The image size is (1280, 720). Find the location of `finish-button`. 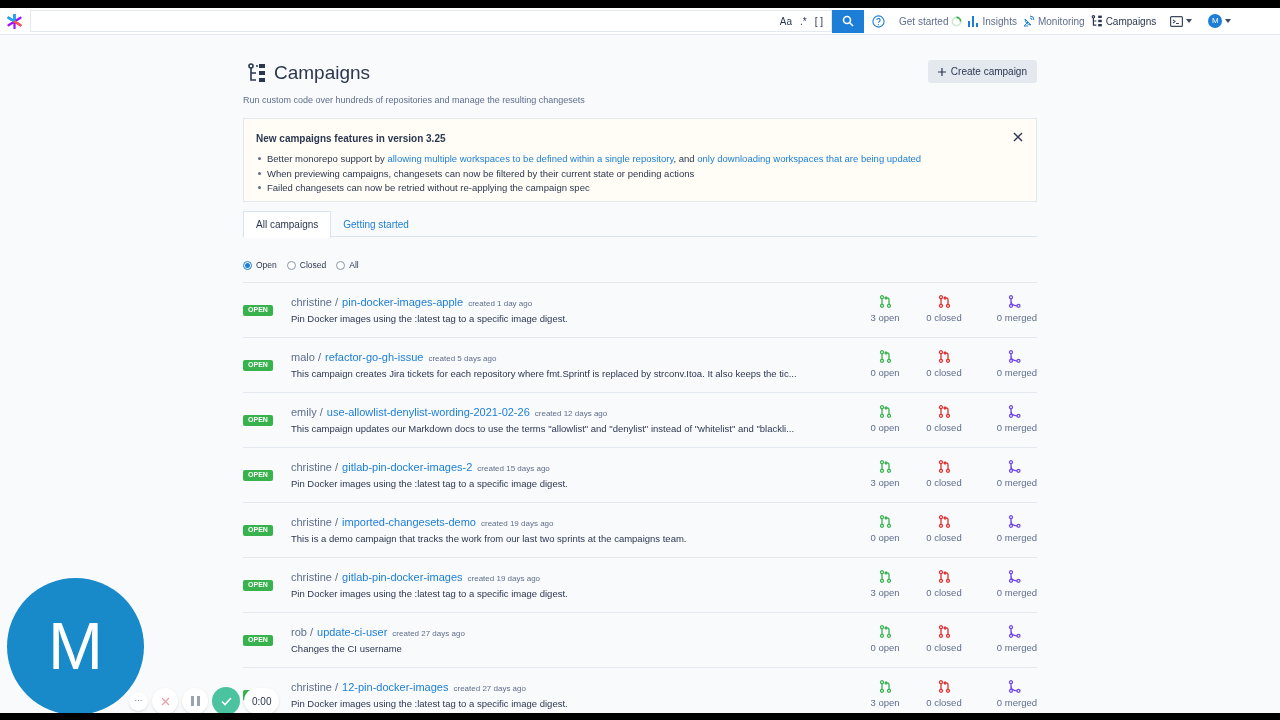

finish-button is located at coordinates (226, 700).